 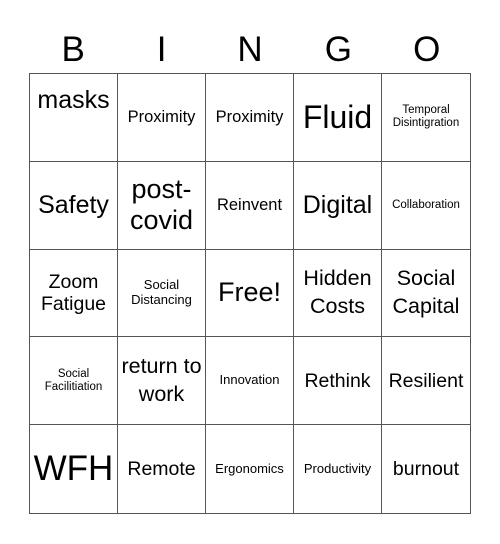 I want to click on header-letter-n: N, so click(x=250, y=49).